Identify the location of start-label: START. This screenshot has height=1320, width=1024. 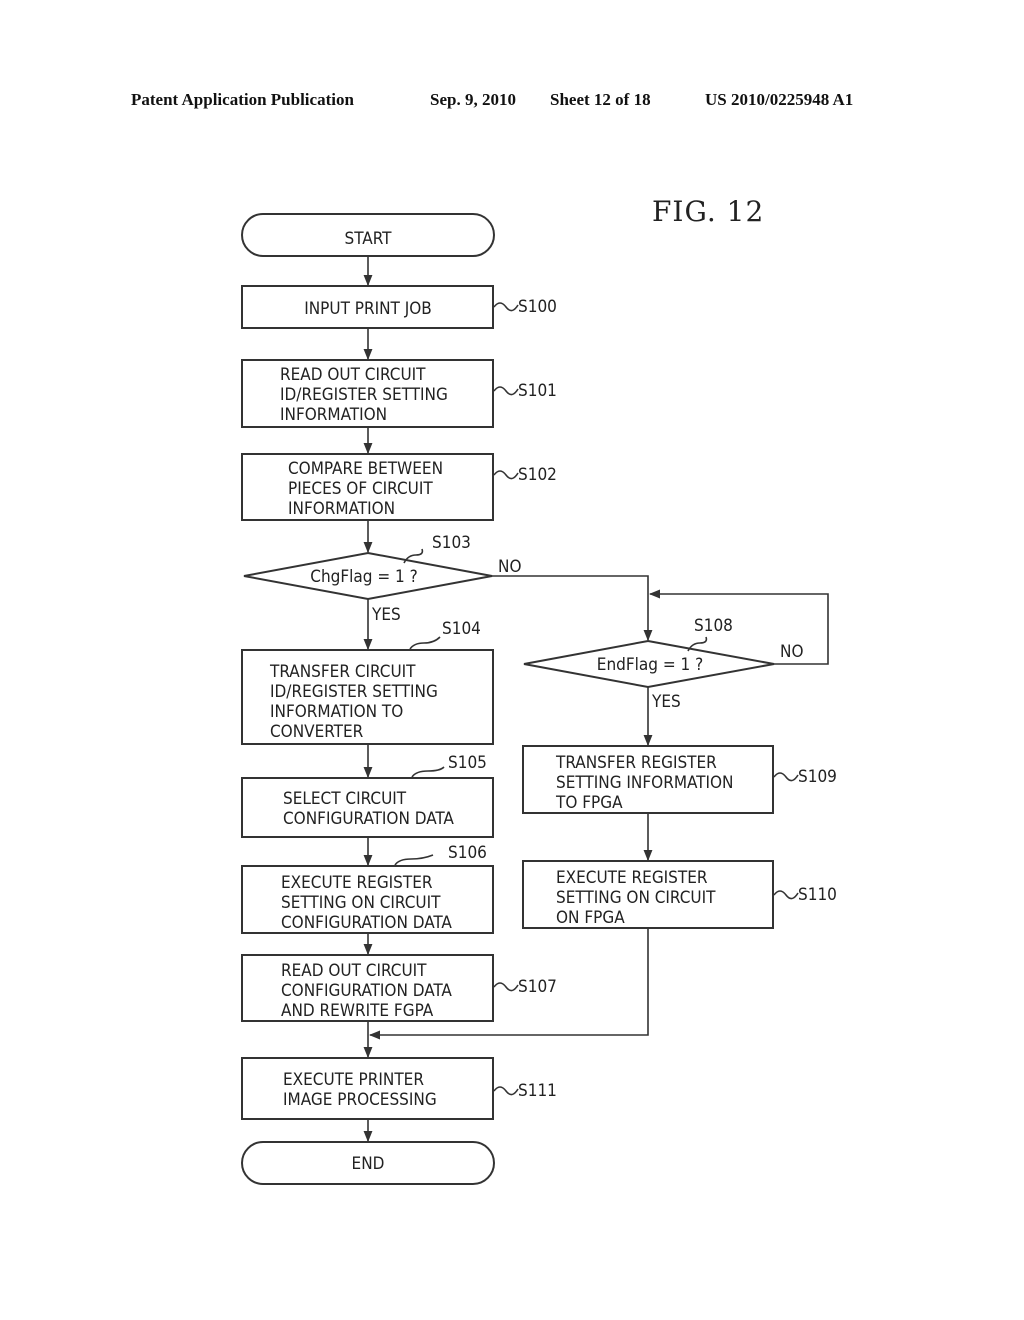
(369, 239).